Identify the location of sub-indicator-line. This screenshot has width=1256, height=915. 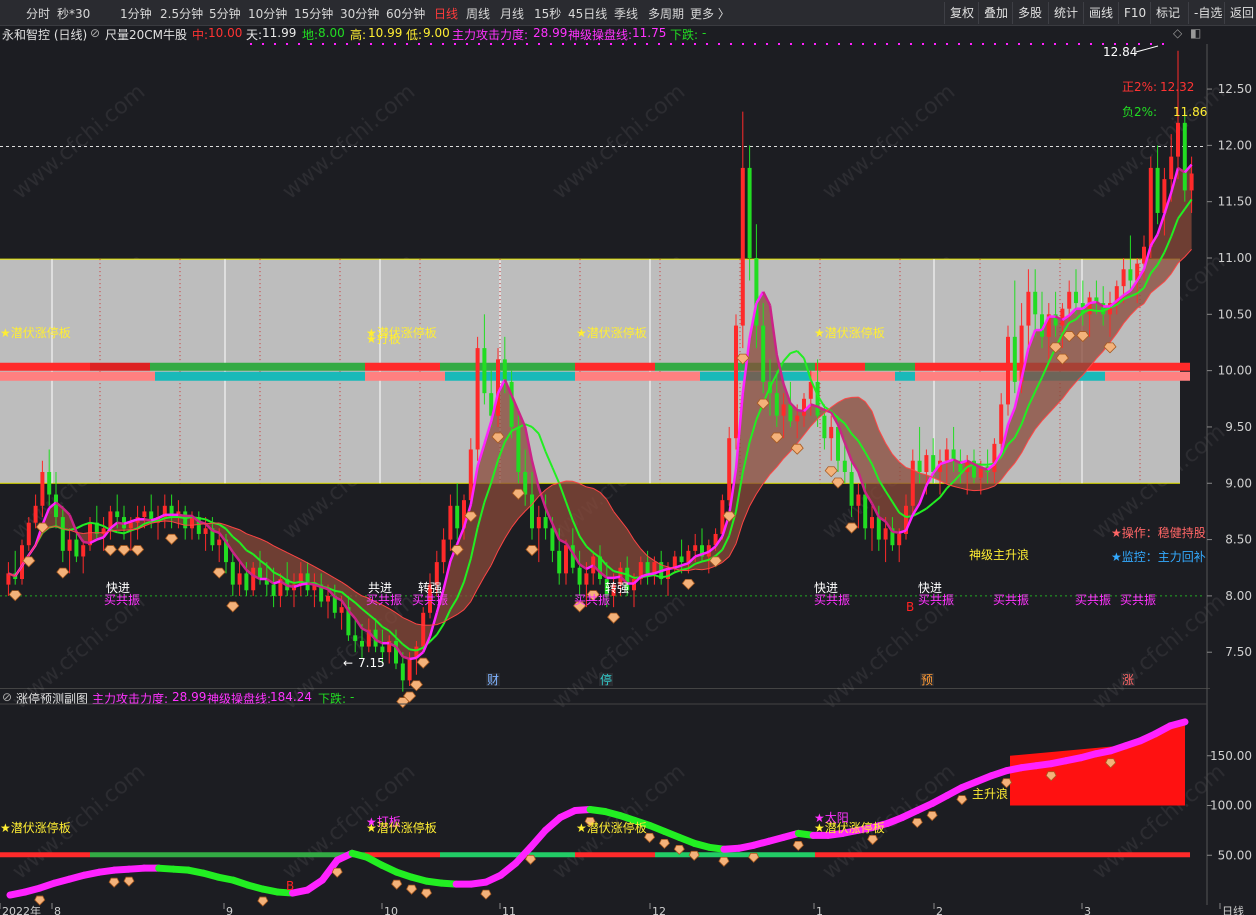
(1177, 724).